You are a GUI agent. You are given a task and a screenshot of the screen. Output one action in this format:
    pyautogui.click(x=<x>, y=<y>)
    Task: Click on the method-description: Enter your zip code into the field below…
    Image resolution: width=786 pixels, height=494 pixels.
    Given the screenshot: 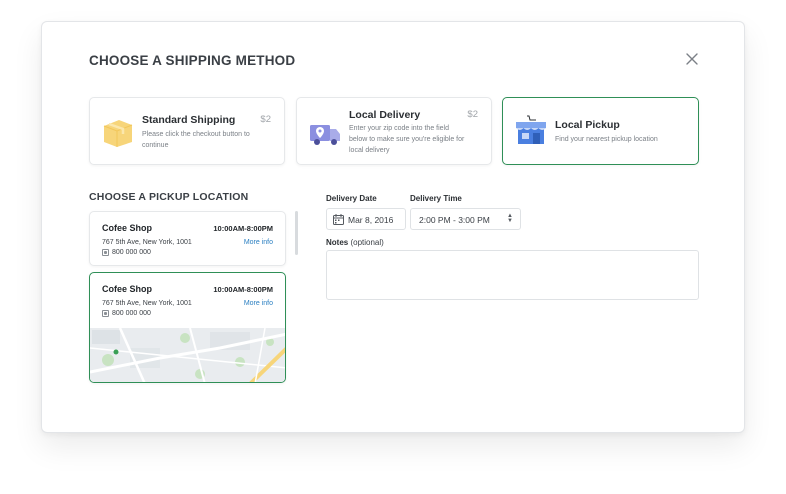 What is the action you would take?
    pyautogui.click(x=407, y=139)
    